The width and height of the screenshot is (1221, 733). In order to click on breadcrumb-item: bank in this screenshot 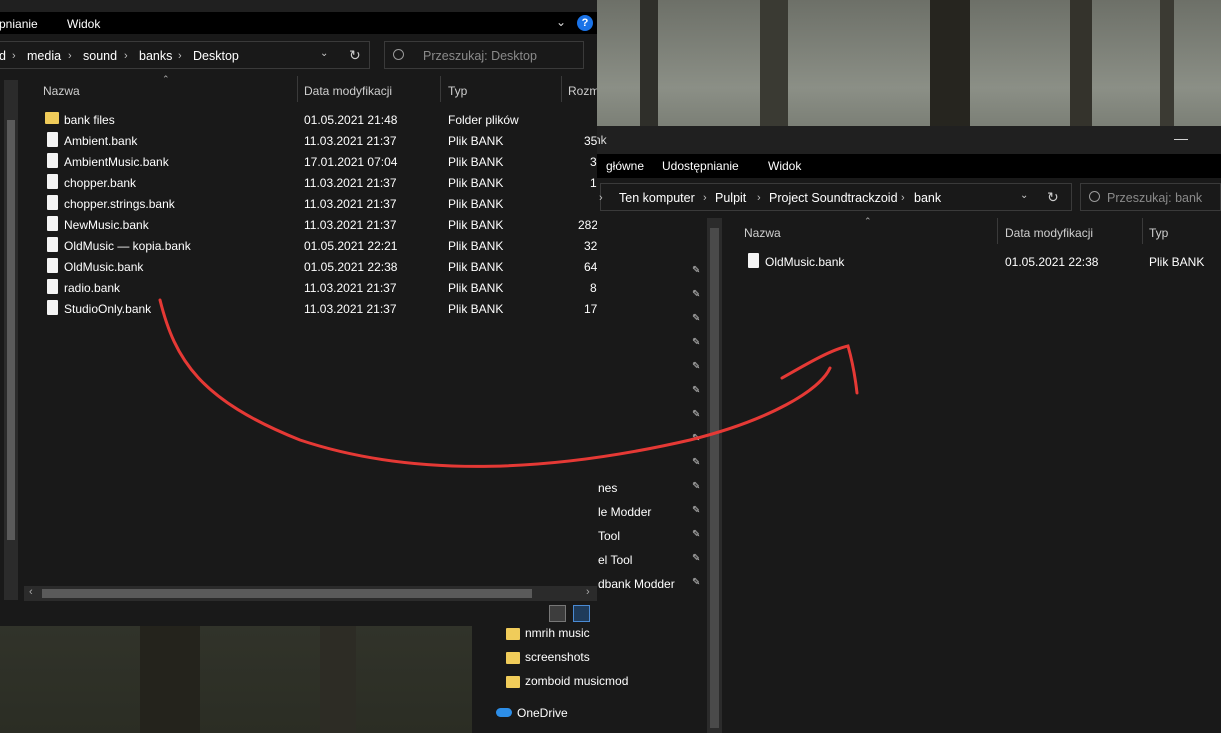, I will do `click(927, 198)`.